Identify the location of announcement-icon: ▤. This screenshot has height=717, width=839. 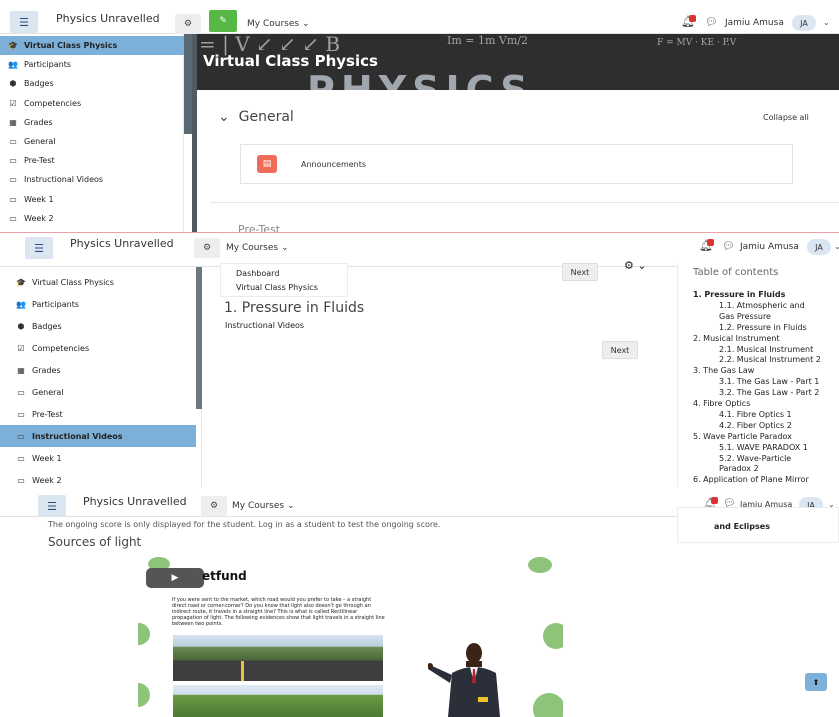
(267, 164).